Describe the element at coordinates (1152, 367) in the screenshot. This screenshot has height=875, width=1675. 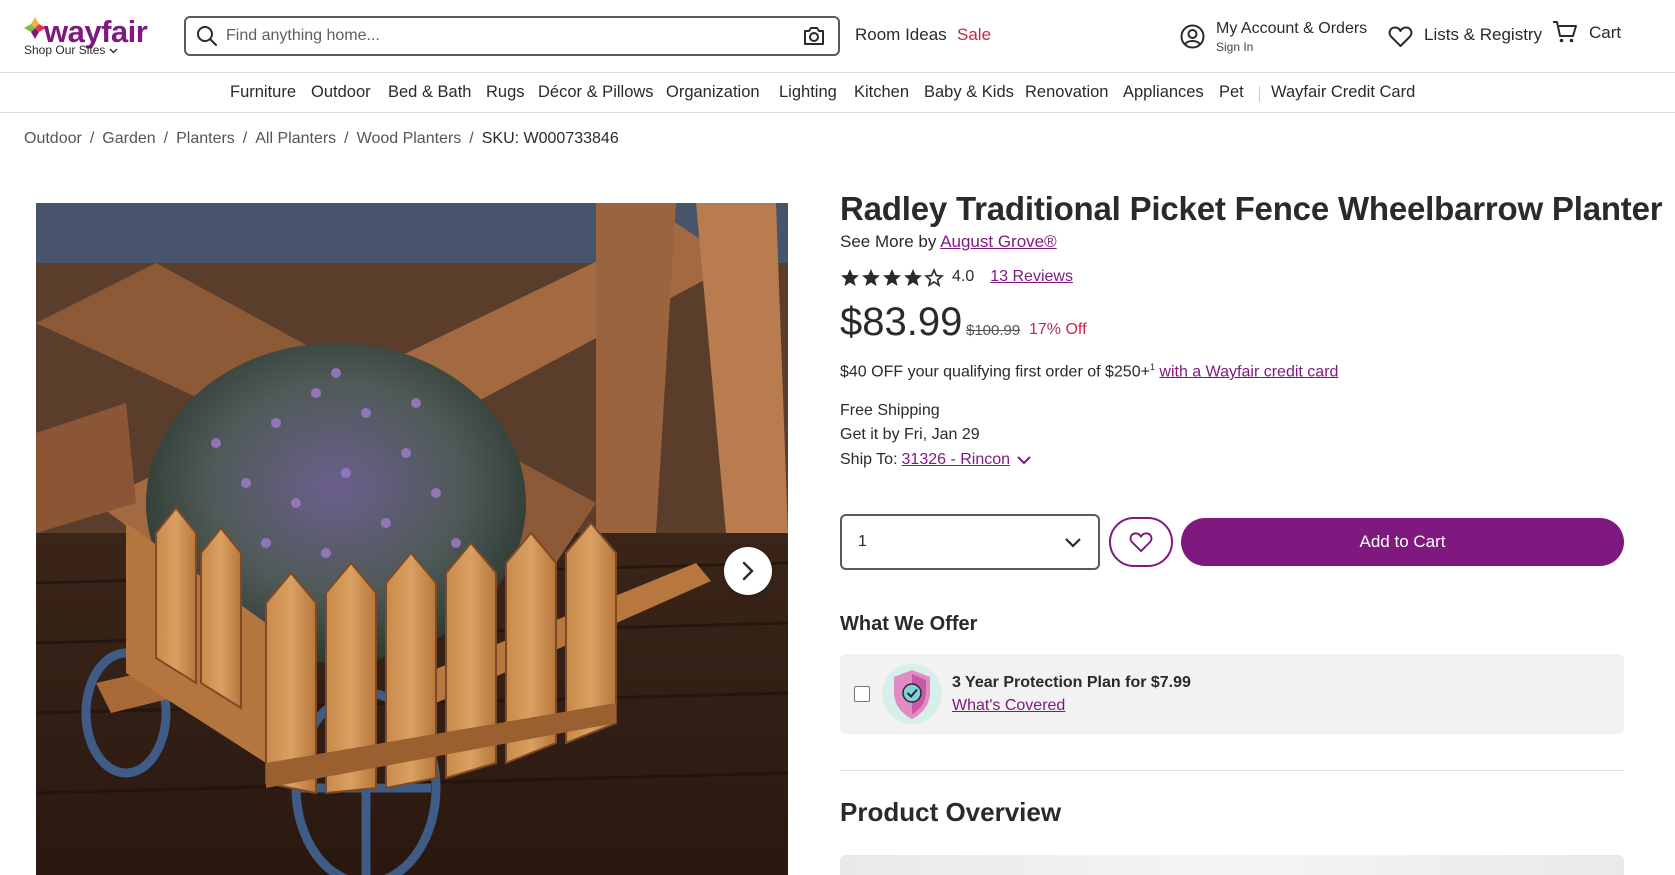
I see `promo-footnote: 1` at that location.